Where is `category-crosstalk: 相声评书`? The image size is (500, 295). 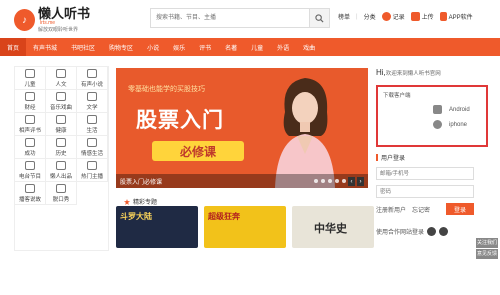
category-crosstalk: 相声评书 is located at coordinates (30, 124).